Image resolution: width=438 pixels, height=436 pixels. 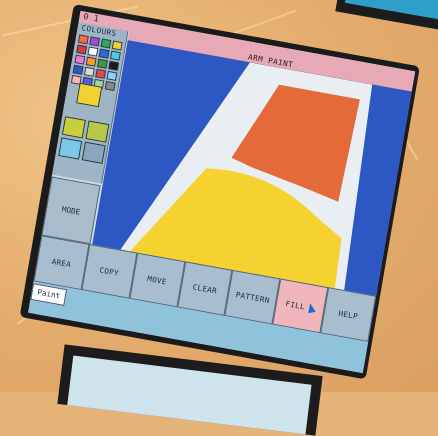 I want to click on clear-button: CLEAR, so click(x=204, y=288).